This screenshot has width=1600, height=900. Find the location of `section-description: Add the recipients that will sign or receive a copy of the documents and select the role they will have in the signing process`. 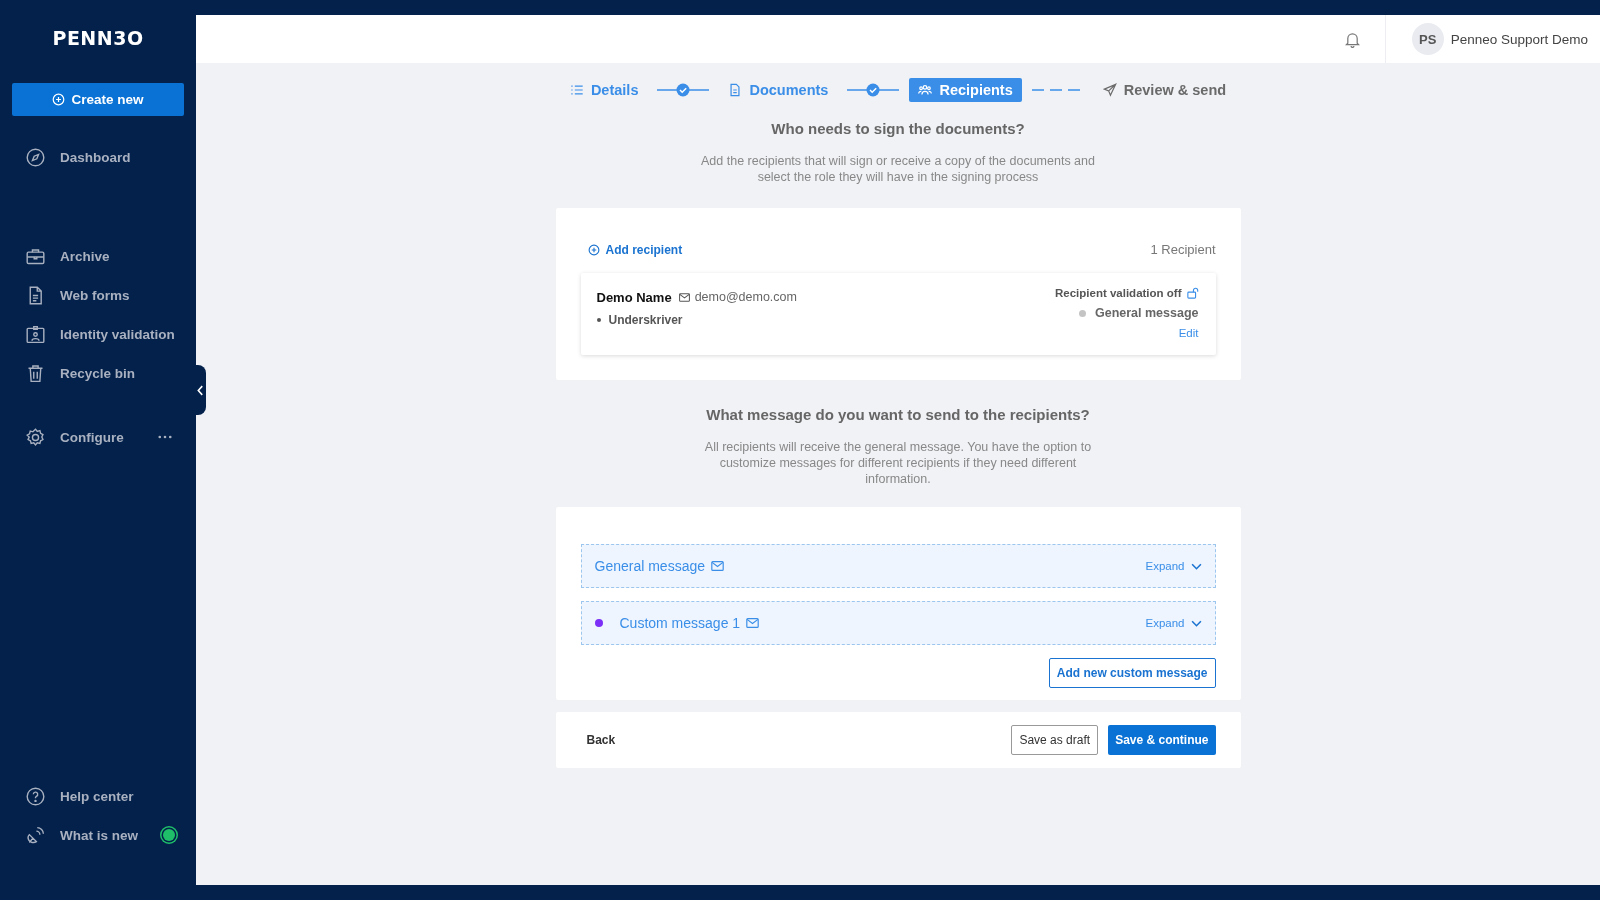

section-description: Add the recipients that will sign or receive a copy of the documents and select the role they will have in the signing process is located at coordinates (898, 169).